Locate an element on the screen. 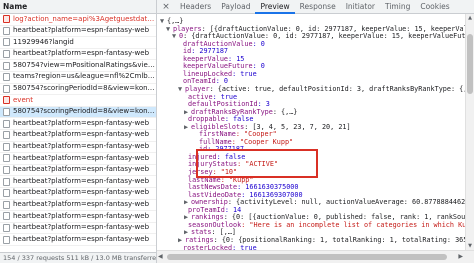 The height and width of the screenshot is (263, 474). tab-initiator: Initiator is located at coordinates (360, 7).